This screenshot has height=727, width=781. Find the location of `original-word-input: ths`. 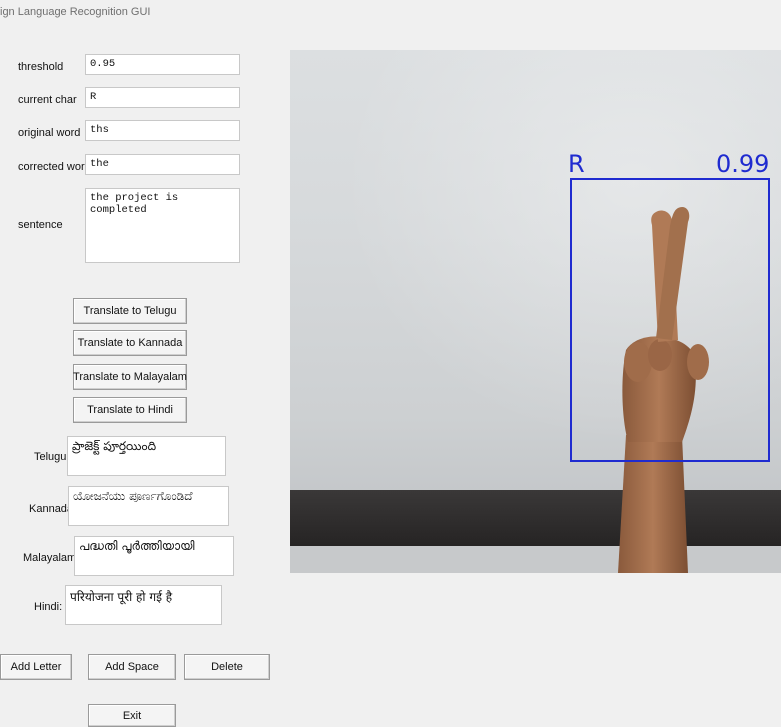

original-word-input: ths is located at coordinates (162, 130).